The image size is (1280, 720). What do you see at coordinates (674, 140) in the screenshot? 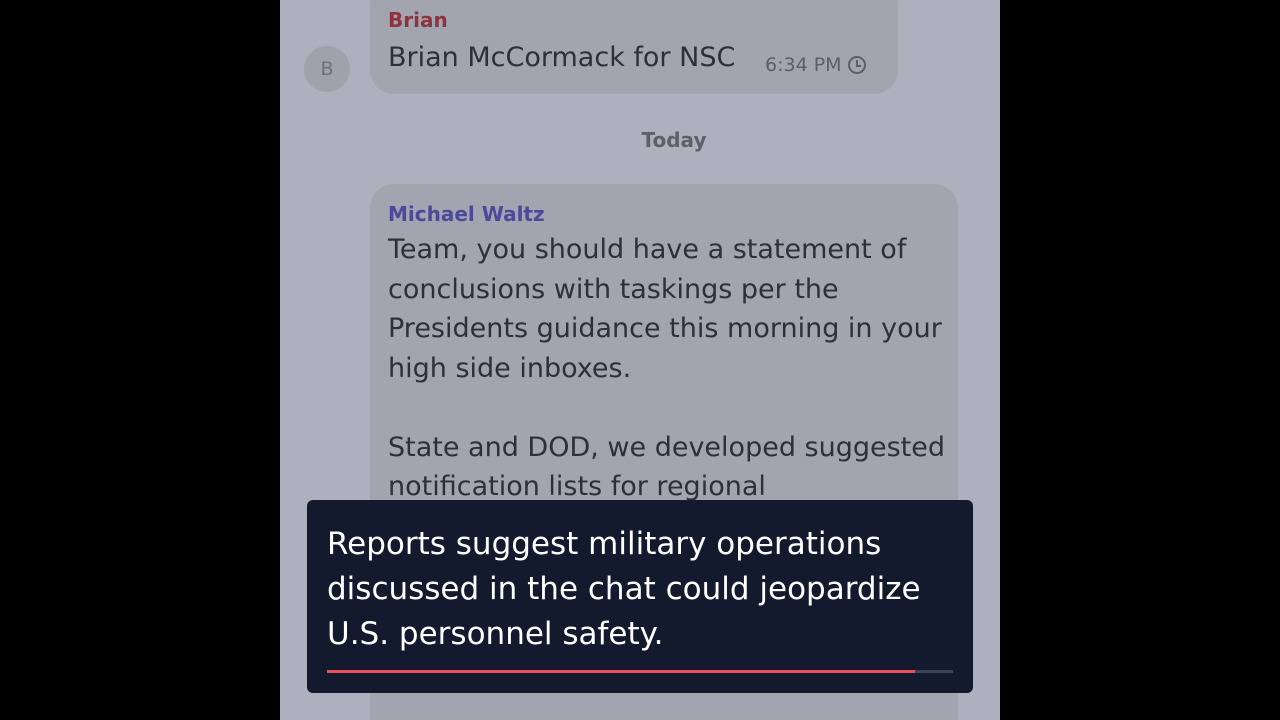
I see `date-separator: Today` at bounding box center [674, 140].